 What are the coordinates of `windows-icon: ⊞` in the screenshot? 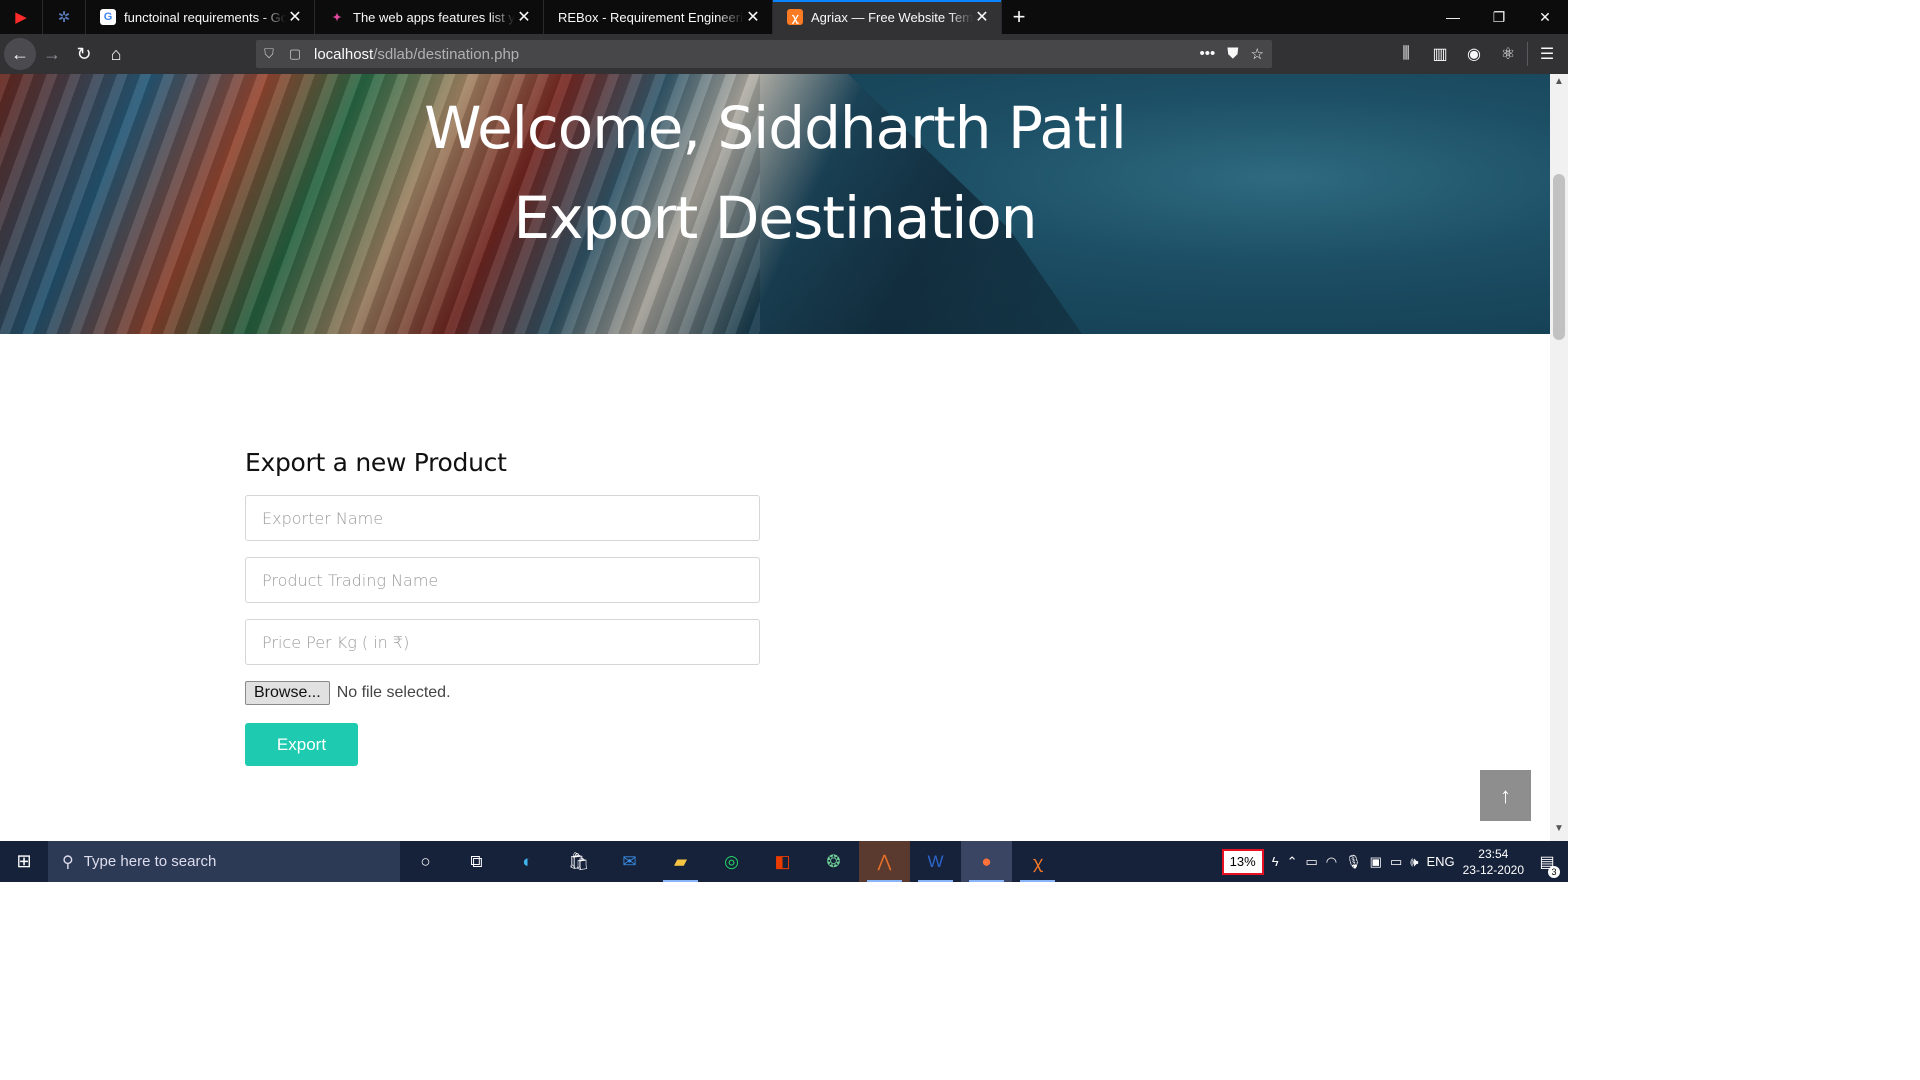 It's located at (24, 861).